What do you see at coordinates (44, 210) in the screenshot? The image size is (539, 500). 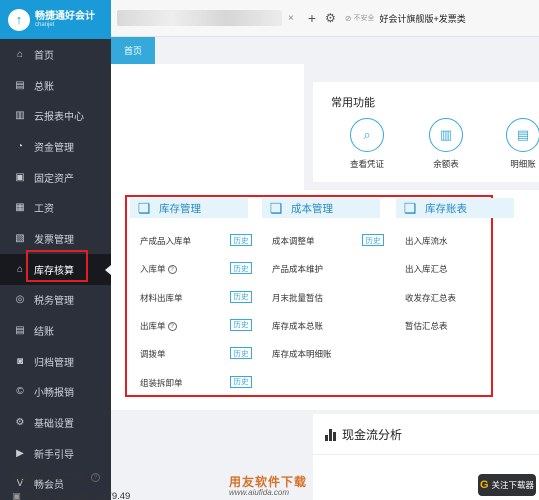 I see `sidebar-item-label: 工资` at bounding box center [44, 210].